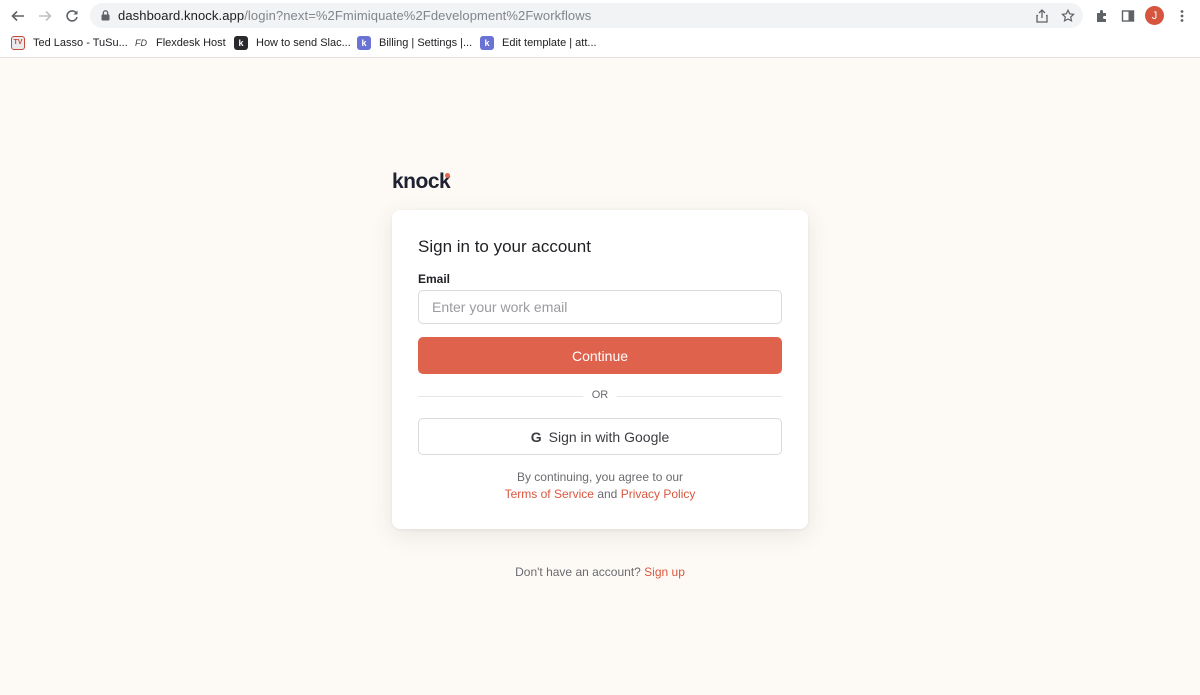 This screenshot has width=1200, height=695. Describe the element at coordinates (607, 494) in the screenshot. I see `terms-and-text: and` at that location.